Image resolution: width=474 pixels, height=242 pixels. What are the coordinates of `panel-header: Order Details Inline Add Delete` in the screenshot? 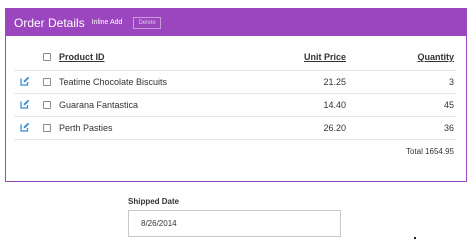 It's located at (236, 22).